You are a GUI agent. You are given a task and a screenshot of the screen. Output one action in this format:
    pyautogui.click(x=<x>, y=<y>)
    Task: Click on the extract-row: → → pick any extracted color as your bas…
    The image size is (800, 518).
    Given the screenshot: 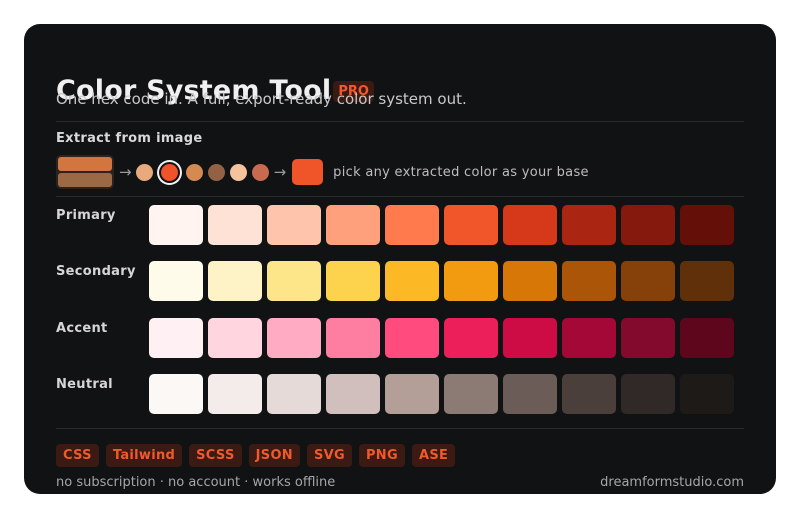 What is the action you would take?
    pyautogui.click(x=322, y=172)
    